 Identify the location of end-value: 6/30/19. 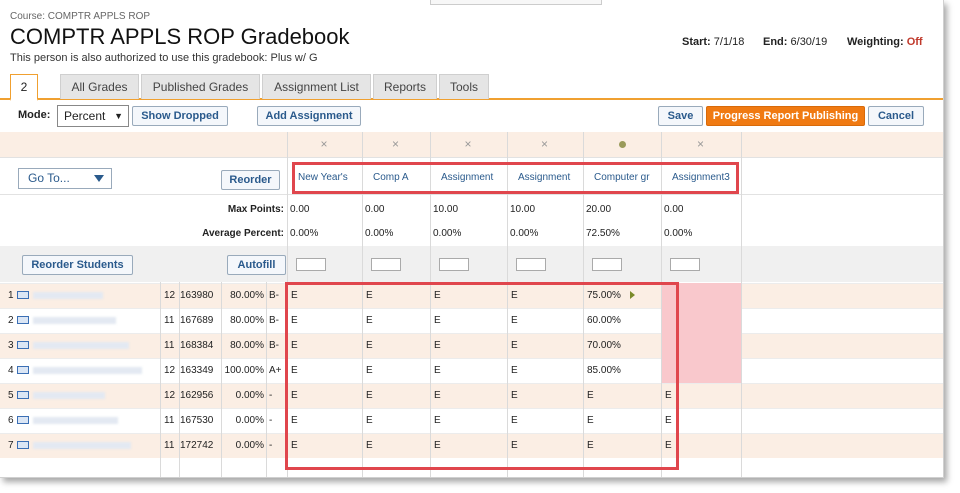
(809, 42).